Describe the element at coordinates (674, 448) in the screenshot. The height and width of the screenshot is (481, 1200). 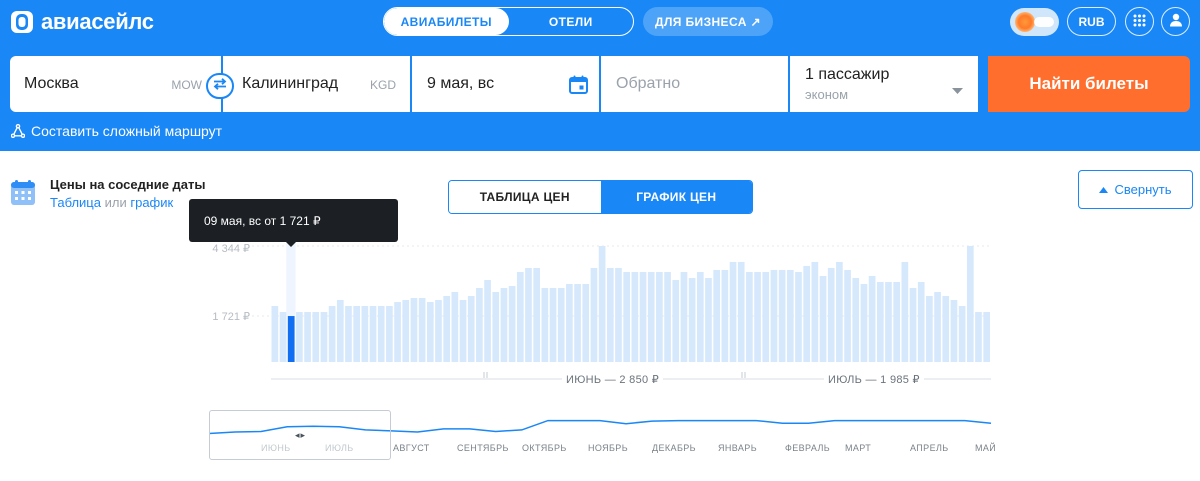
I see `navigator-month-label: ДЕКАБРЬ` at that location.